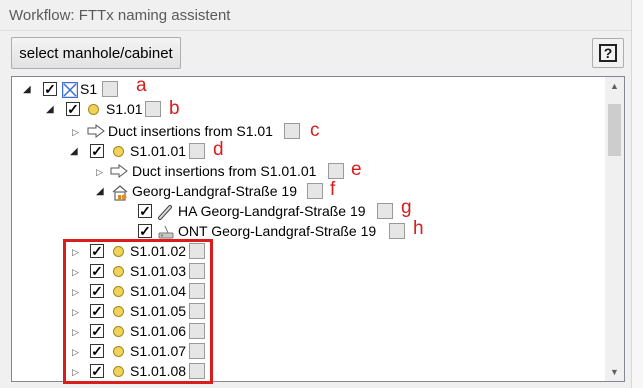  What do you see at coordinates (272, 211) in the screenshot?
I see `tree-node-label: HA Georg-Landgraf-Straße 19` at bounding box center [272, 211].